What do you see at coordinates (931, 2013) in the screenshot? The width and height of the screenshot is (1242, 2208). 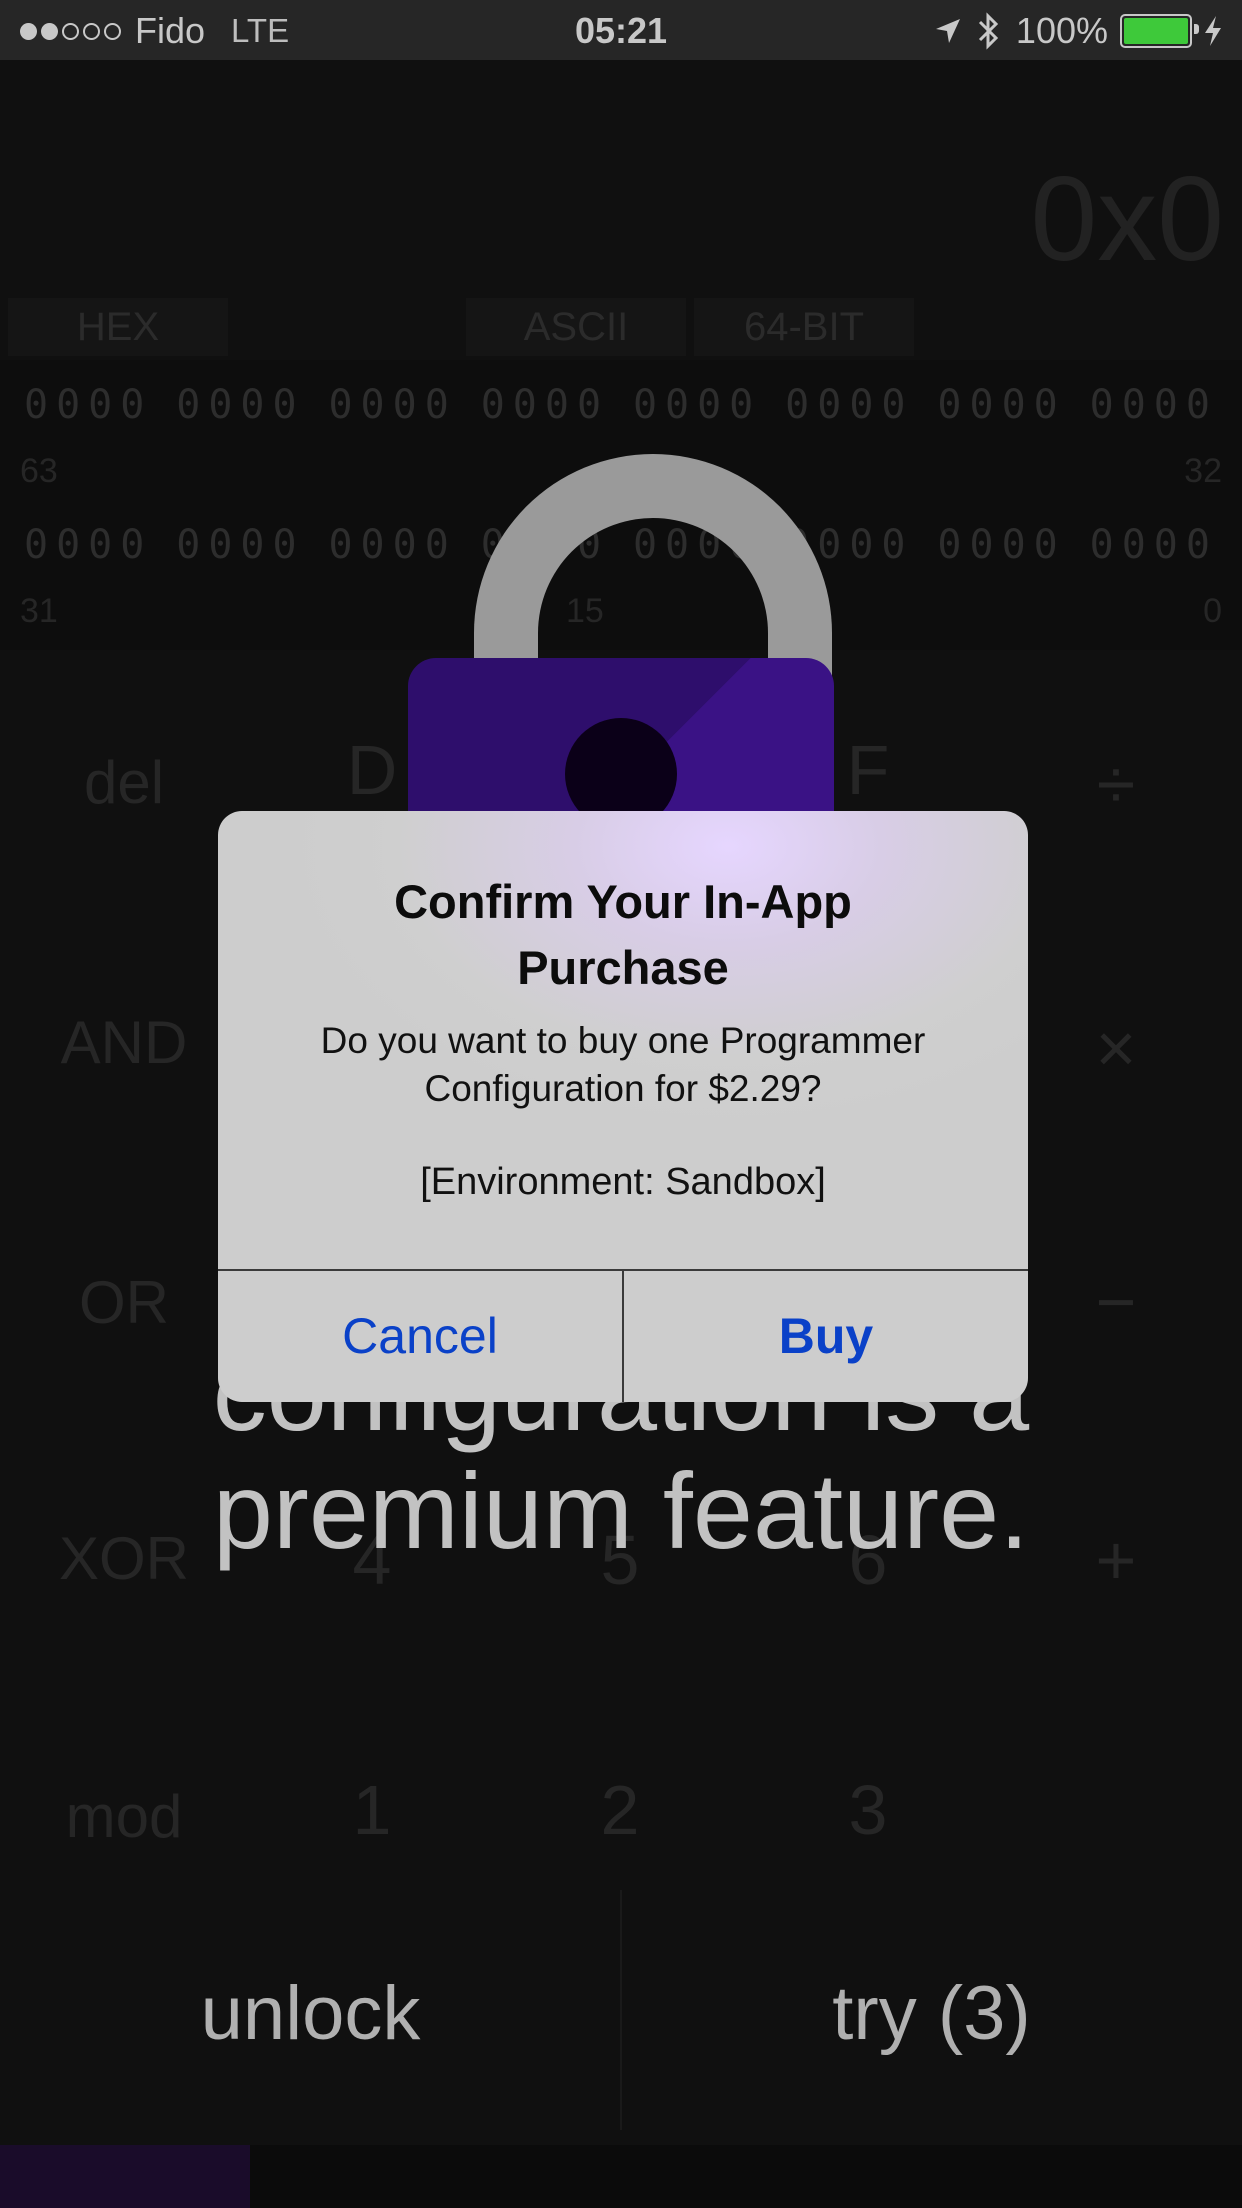 I see `try-button: try (3)` at bounding box center [931, 2013].